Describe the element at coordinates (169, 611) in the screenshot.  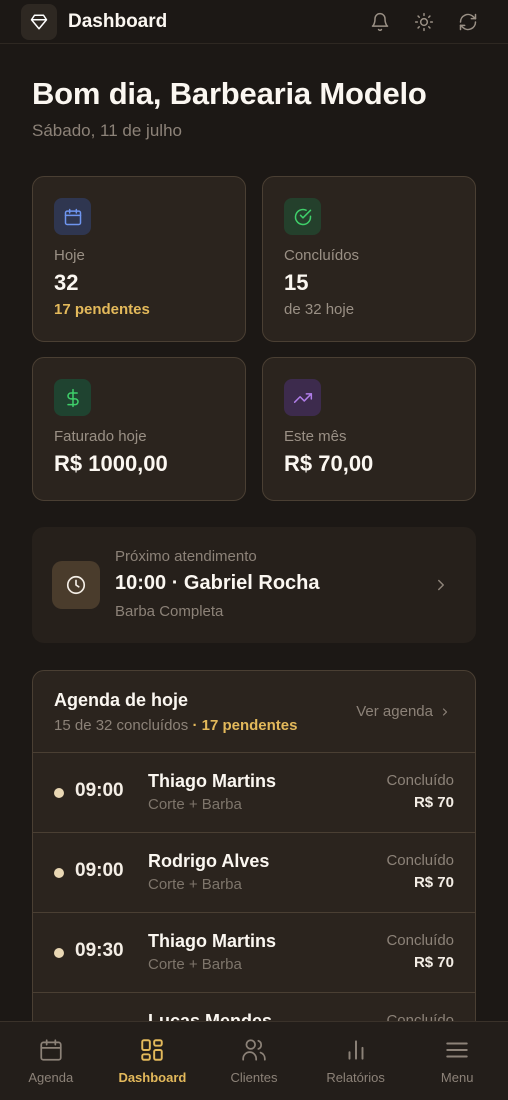
I see `next-appointment-service: Barba Completa` at that location.